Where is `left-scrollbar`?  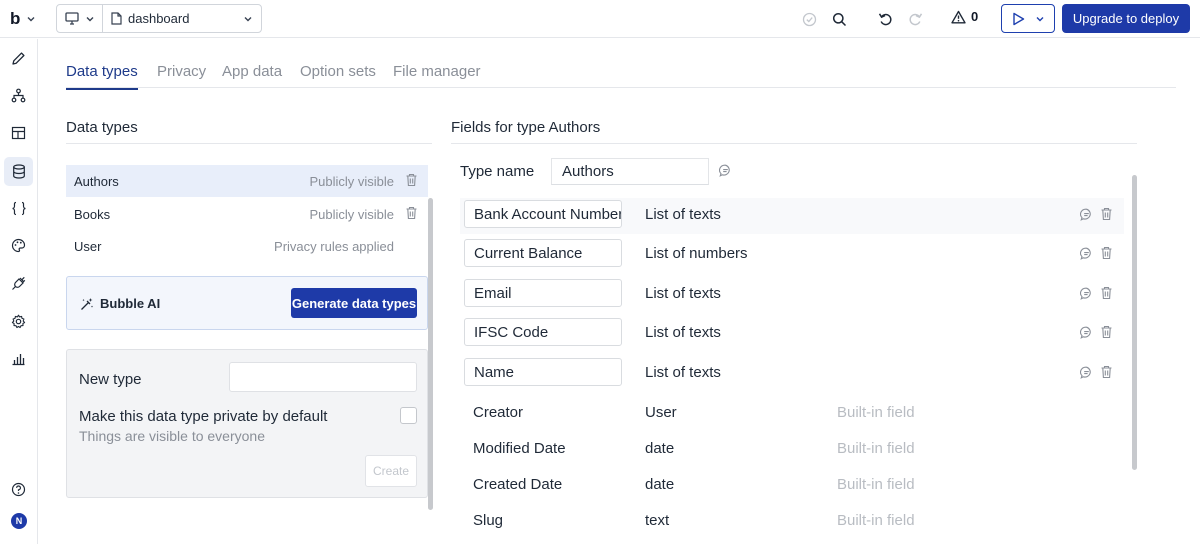 left-scrollbar is located at coordinates (430, 354).